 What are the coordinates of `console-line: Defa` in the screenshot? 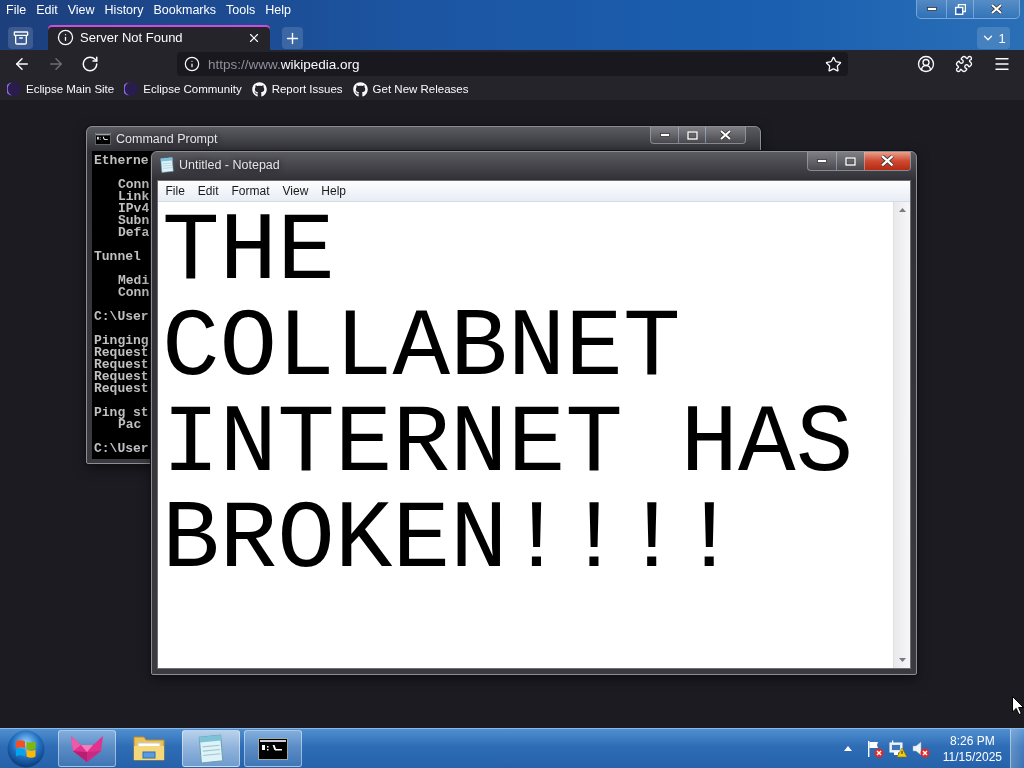 It's located at (134, 233).